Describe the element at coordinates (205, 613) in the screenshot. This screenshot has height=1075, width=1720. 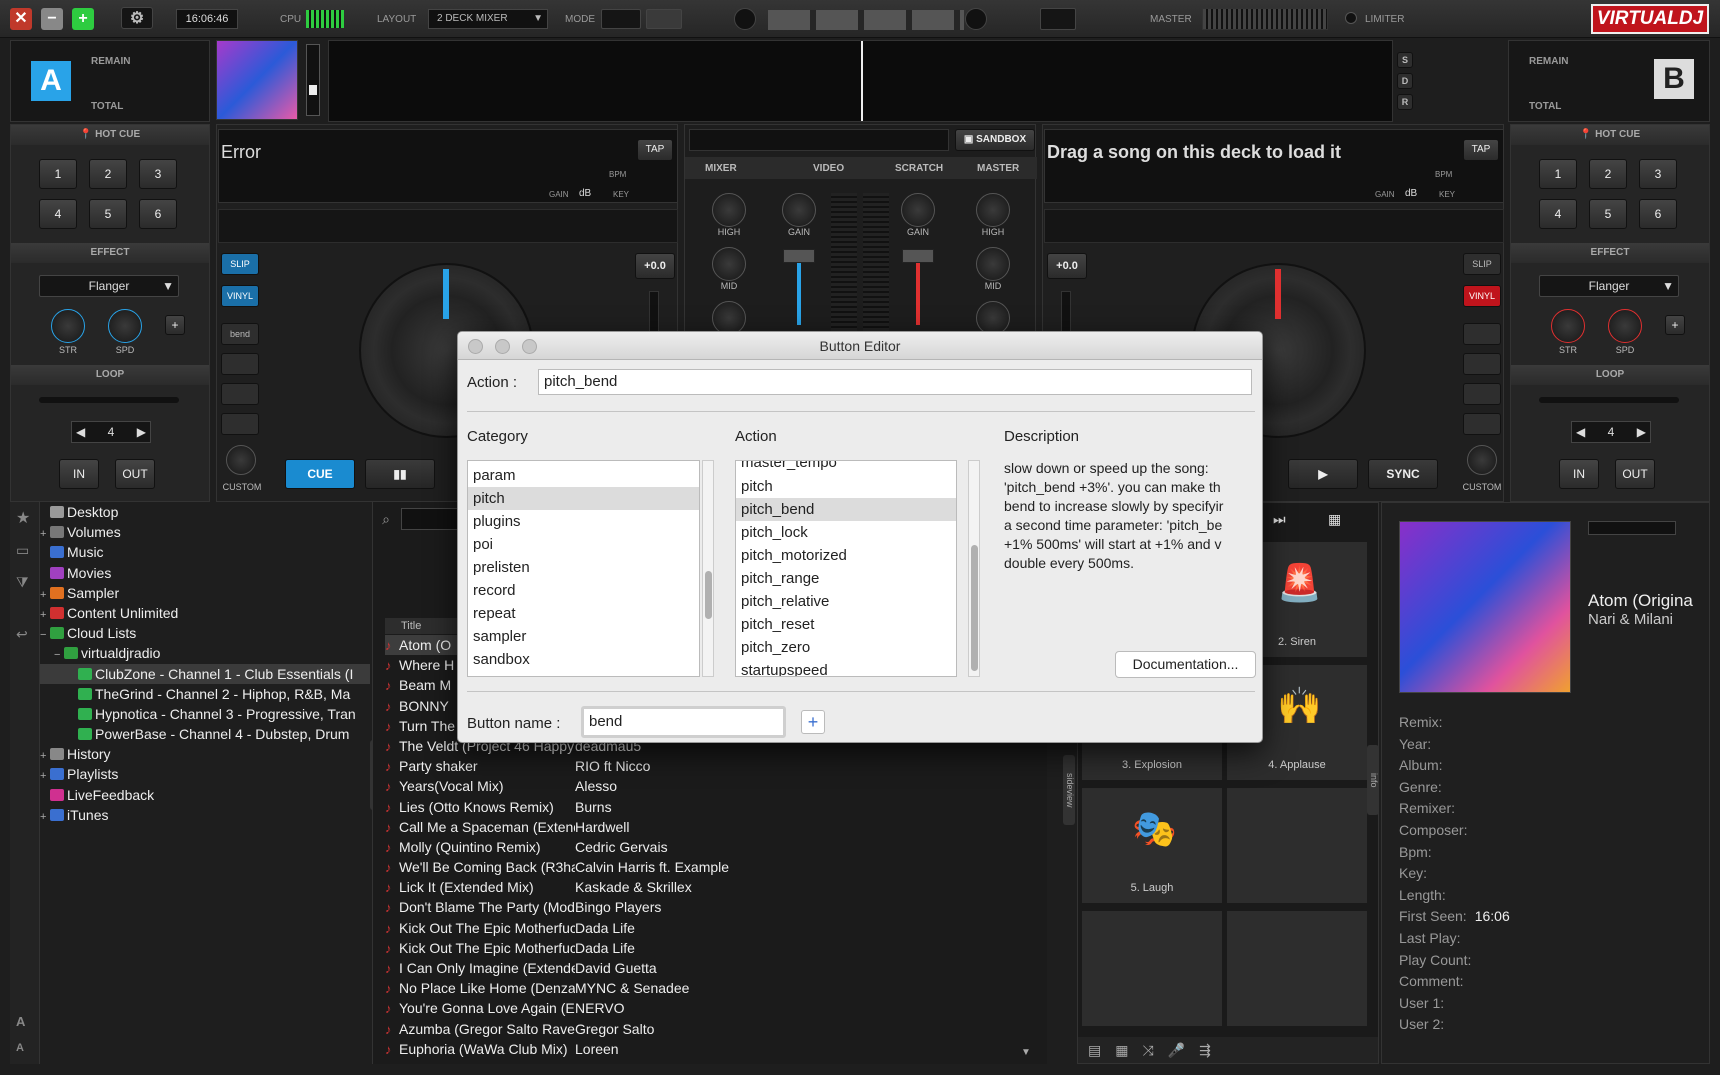
I see `tree-item: + Content Unlimited` at that location.